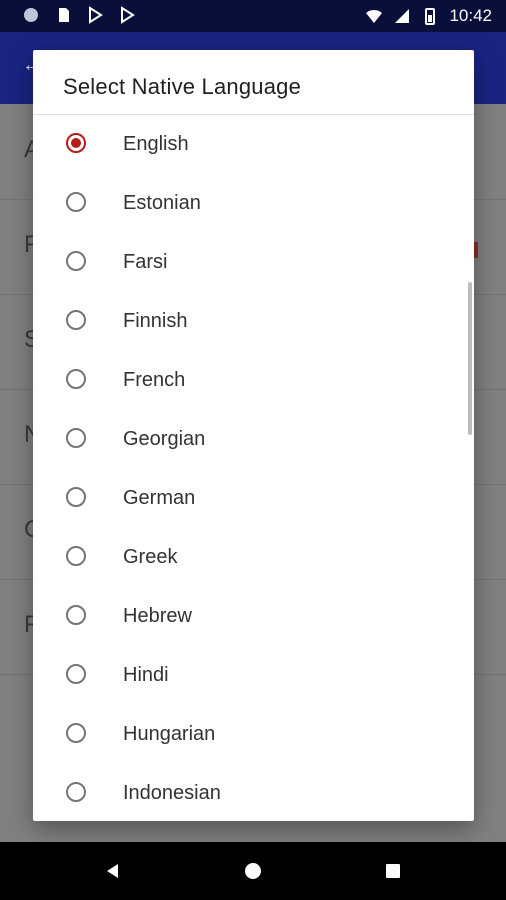 This screenshot has height=900, width=506. Describe the element at coordinates (31, 15) in the screenshot. I see `dot-icon` at that location.